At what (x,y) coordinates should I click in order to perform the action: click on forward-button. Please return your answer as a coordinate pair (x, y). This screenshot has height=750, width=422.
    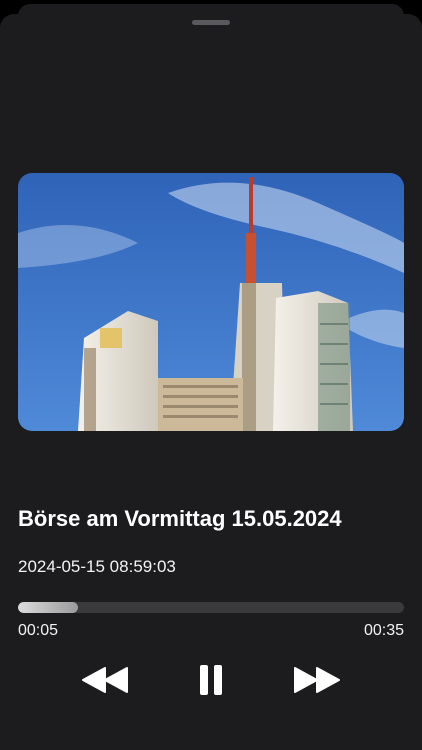
    Looking at the image, I should click on (317, 682).